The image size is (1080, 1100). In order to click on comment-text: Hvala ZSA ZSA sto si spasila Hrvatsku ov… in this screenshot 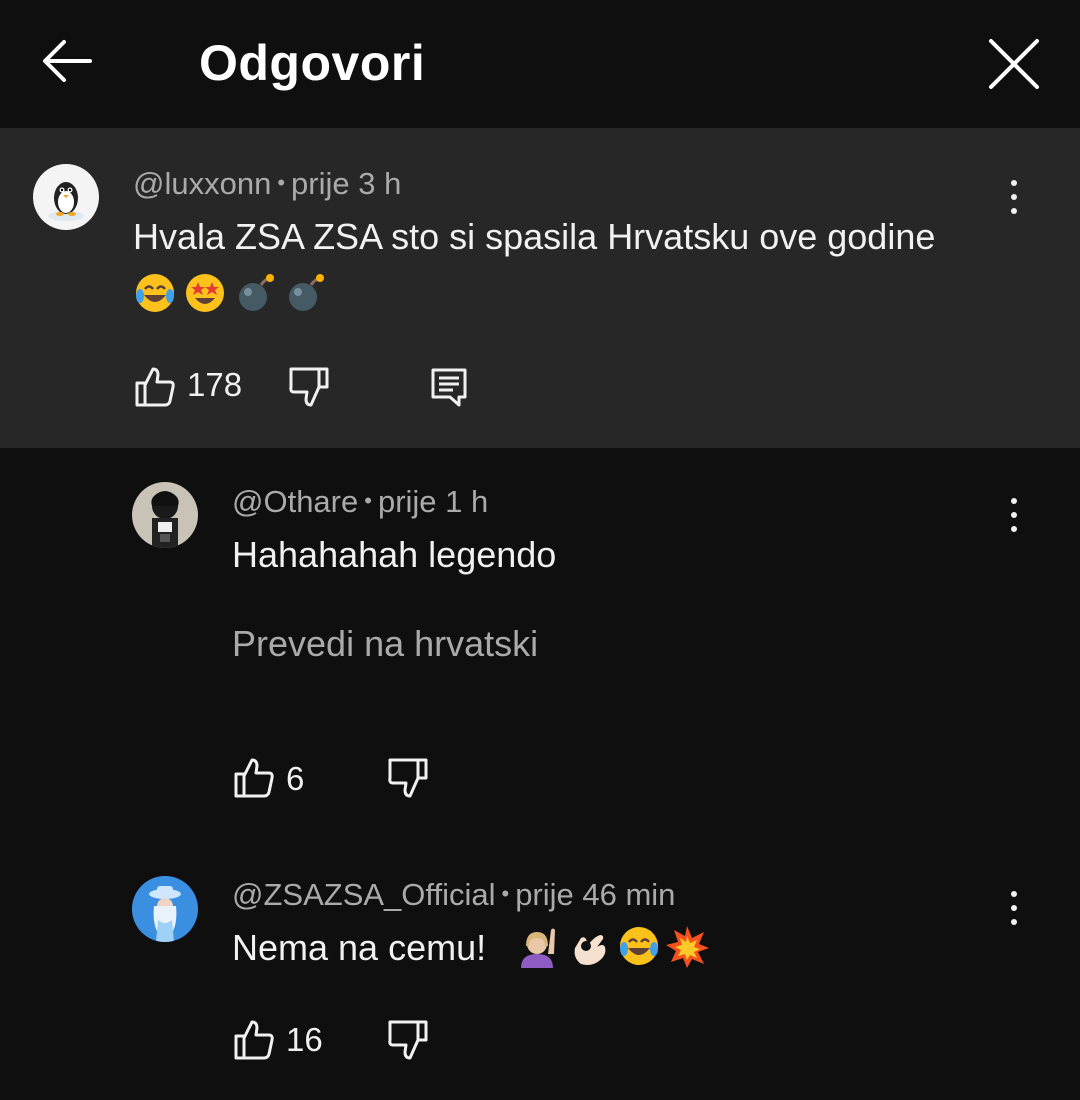, I will do `click(534, 236)`.